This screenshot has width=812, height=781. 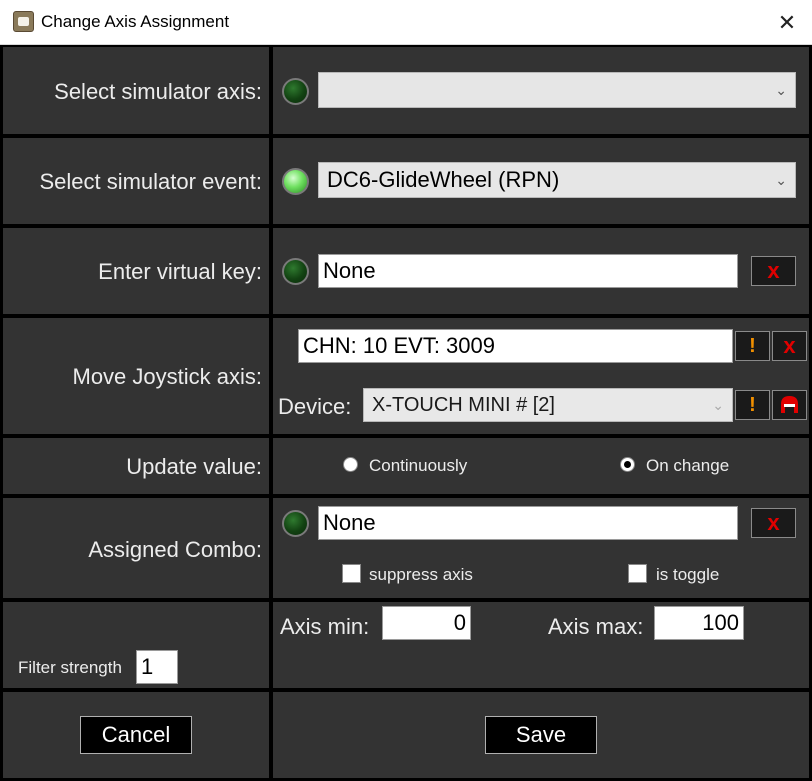 What do you see at coordinates (637, 573) in the screenshot?
I see `is-toggle-checkbox` at bounding box center [637, 573].